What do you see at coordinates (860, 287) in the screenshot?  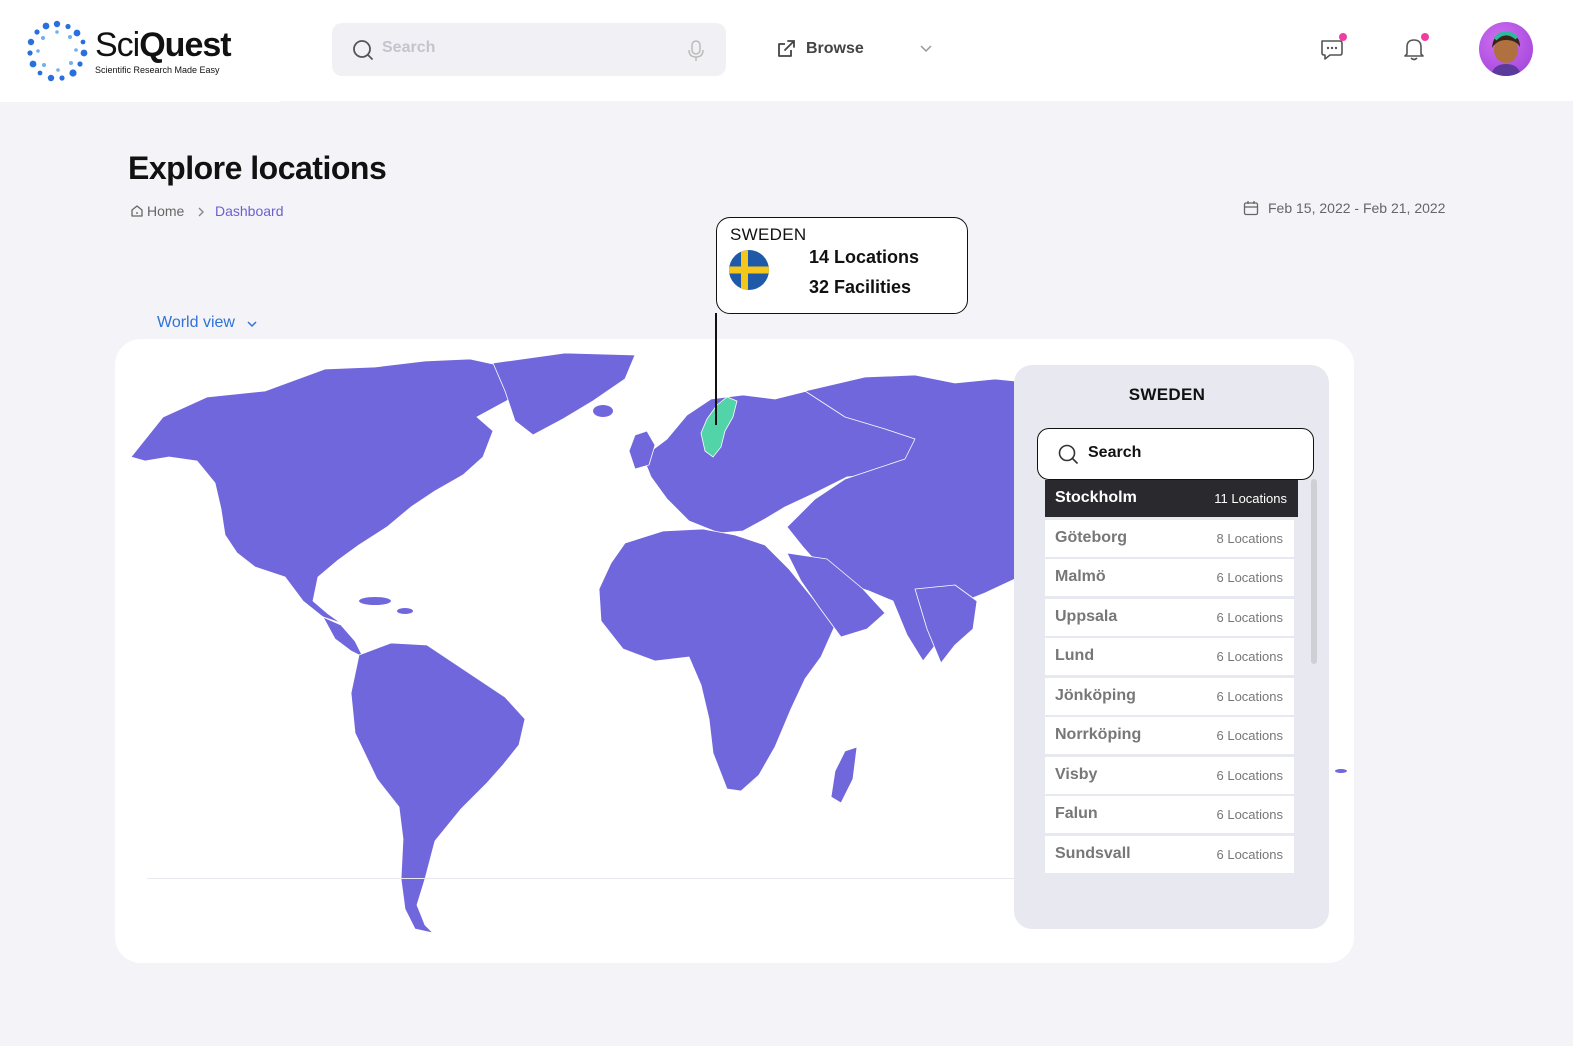 I see `tooltip-facilities: 32 Facilities` at bounding box center [860, 287].